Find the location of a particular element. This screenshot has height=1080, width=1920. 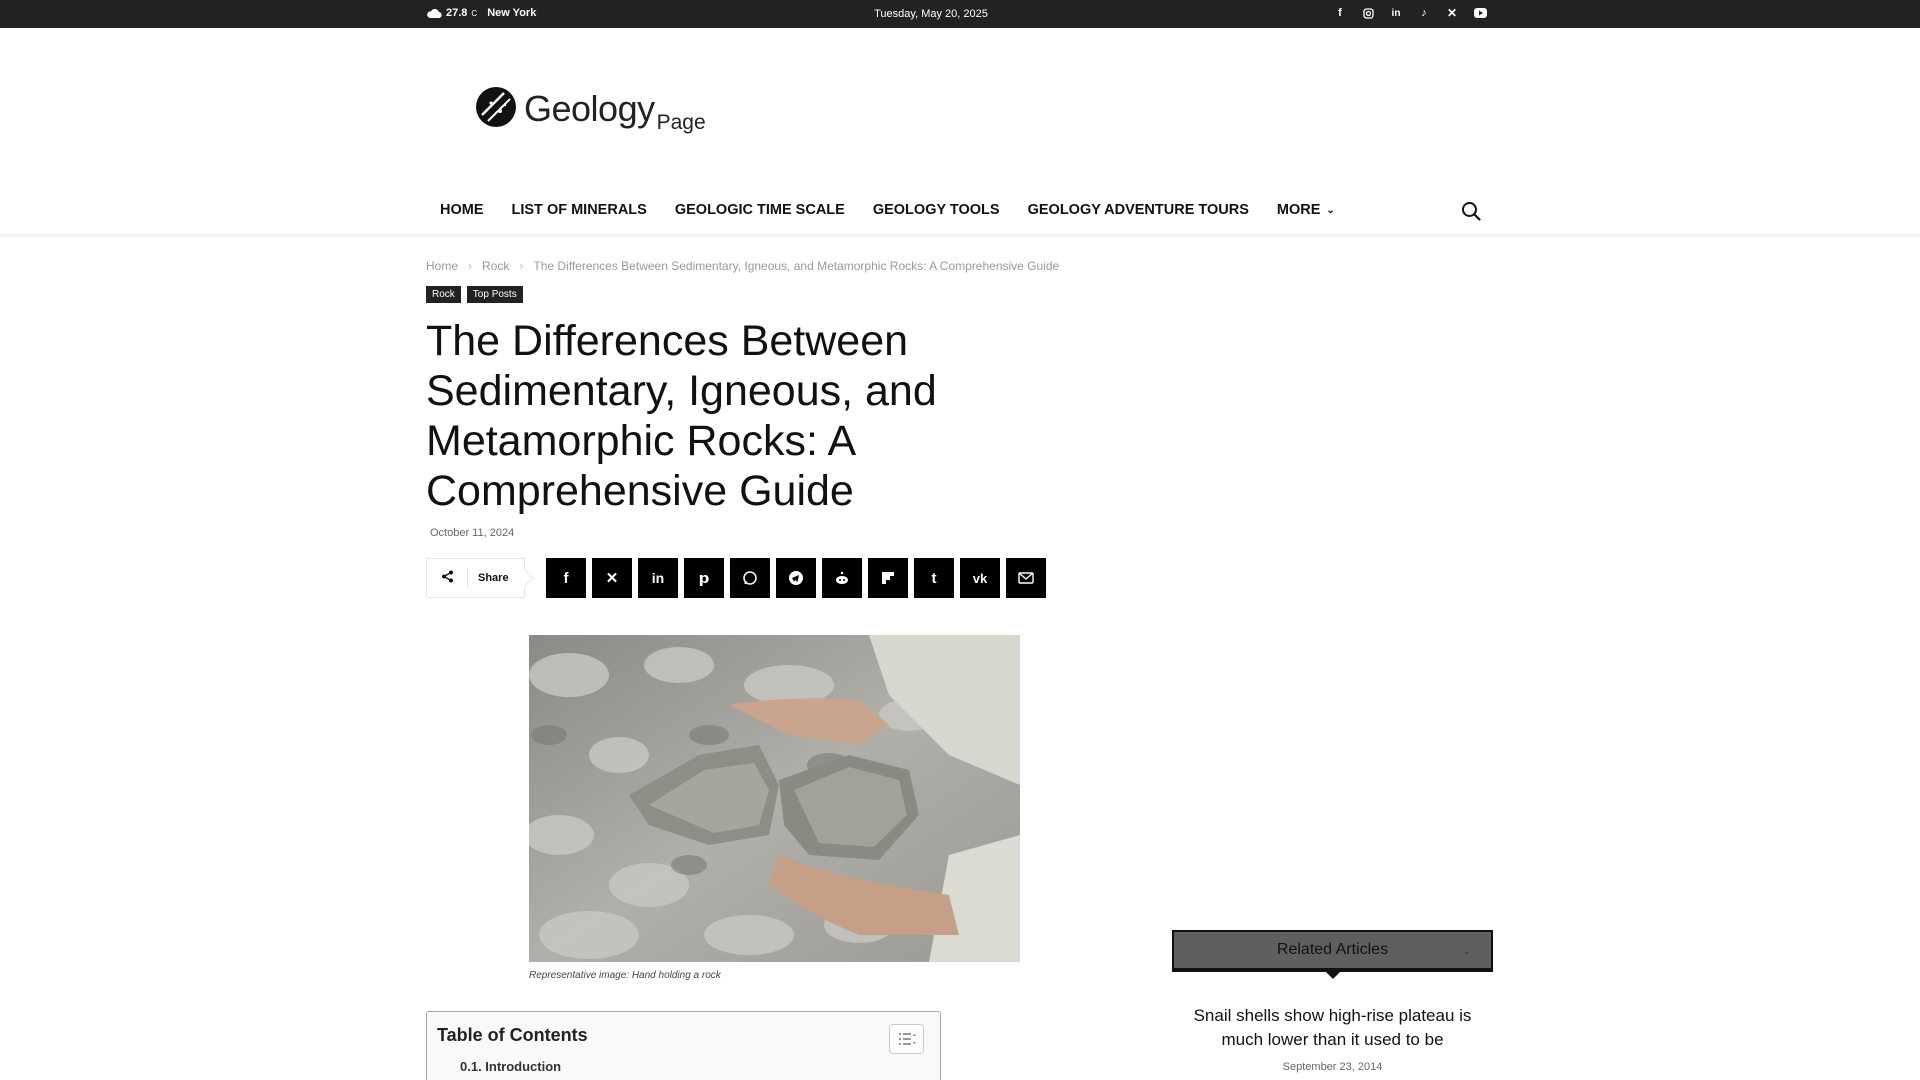

share-email-icon is located at coordinates (1026, 578).